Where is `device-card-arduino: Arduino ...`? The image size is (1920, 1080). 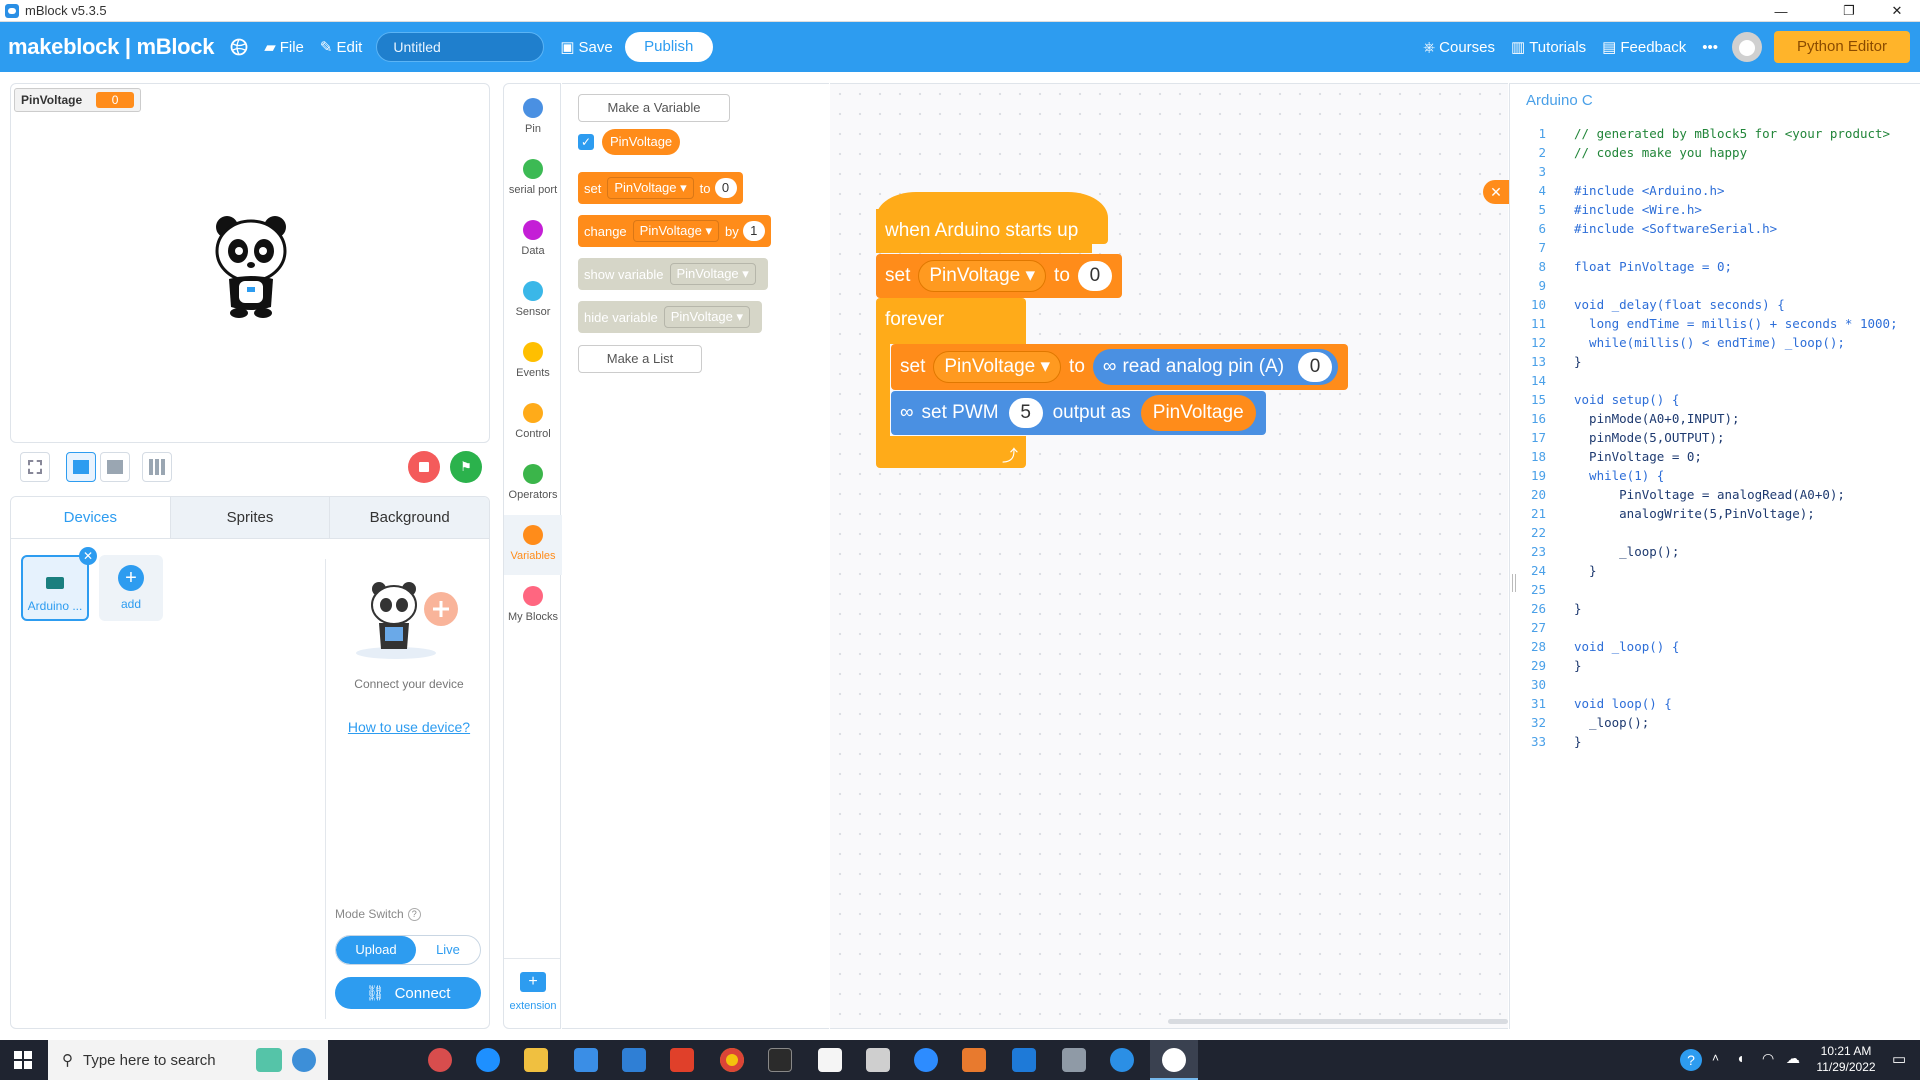 device-card-arduino: Arduino ... is located at coordinates (55, 588).